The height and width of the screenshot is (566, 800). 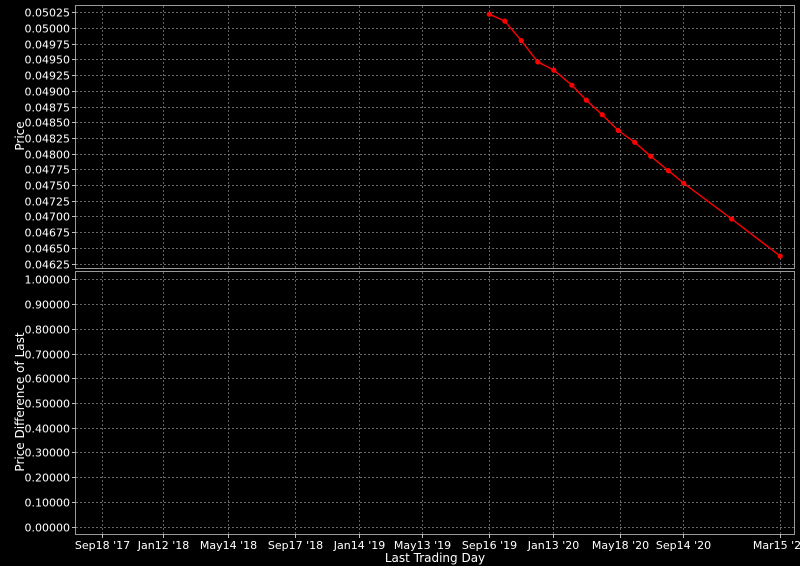 I want to click on bottom-y-tick-label: 0.20000, so click(x=48, y=478).